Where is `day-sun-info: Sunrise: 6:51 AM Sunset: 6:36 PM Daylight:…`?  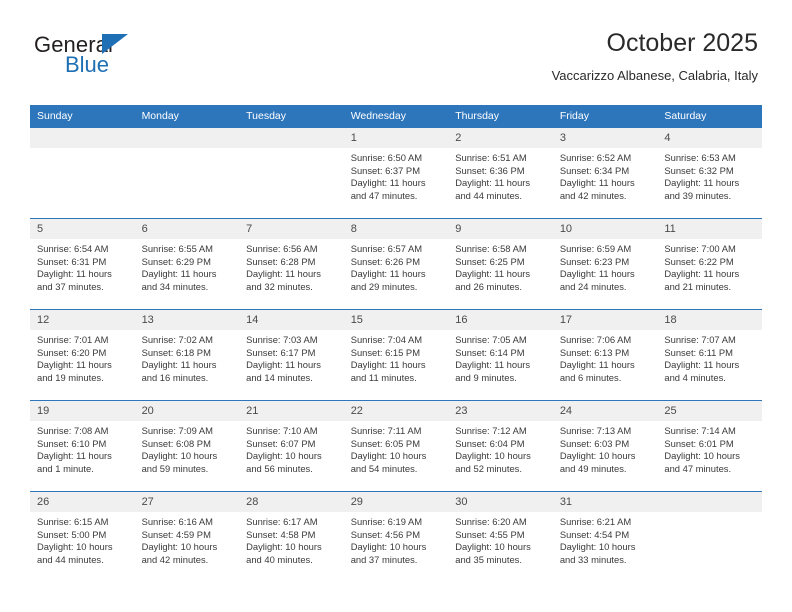
day-sun-info: Sunrise: 6:51 AM Sunset: 6:36 PM Daylight:… is located at coordinates (500, 175).